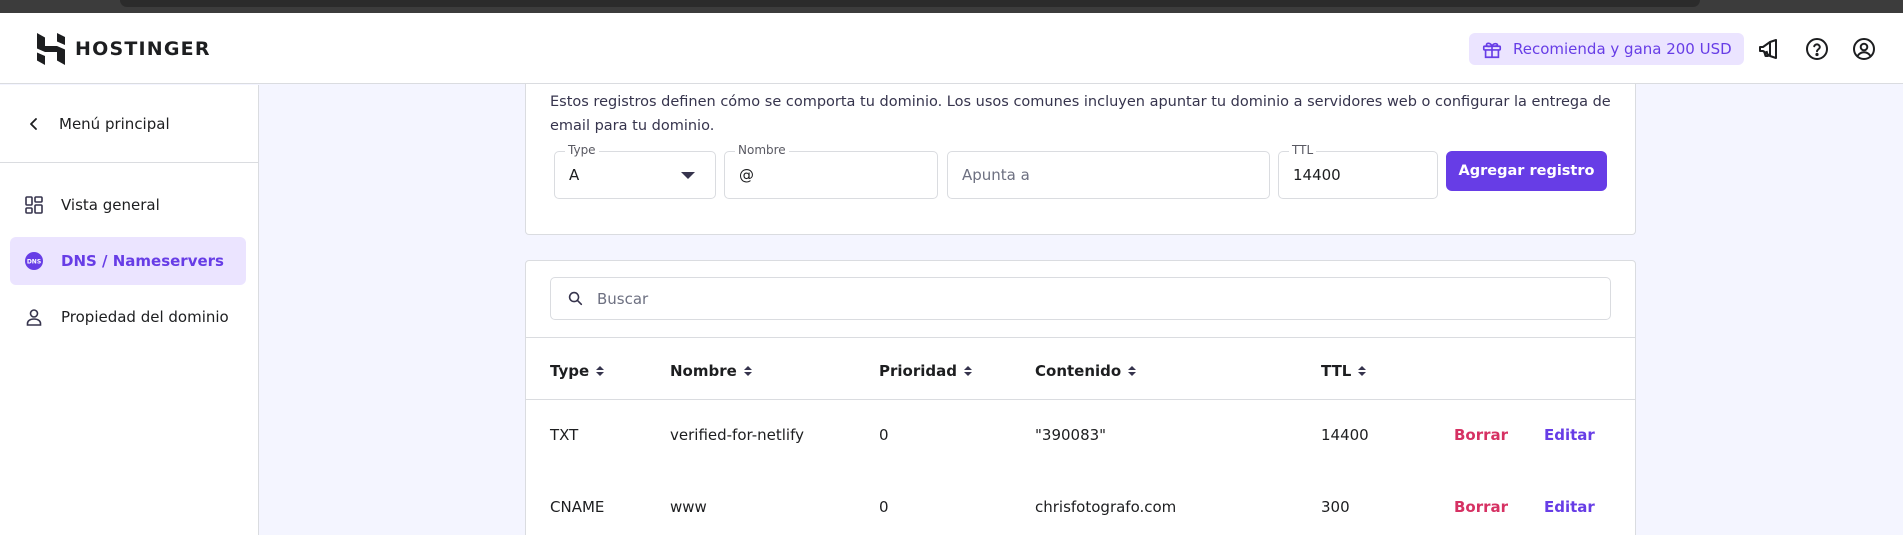  I want to click on ttl-input: TTL 14400, so click(1358, 171).